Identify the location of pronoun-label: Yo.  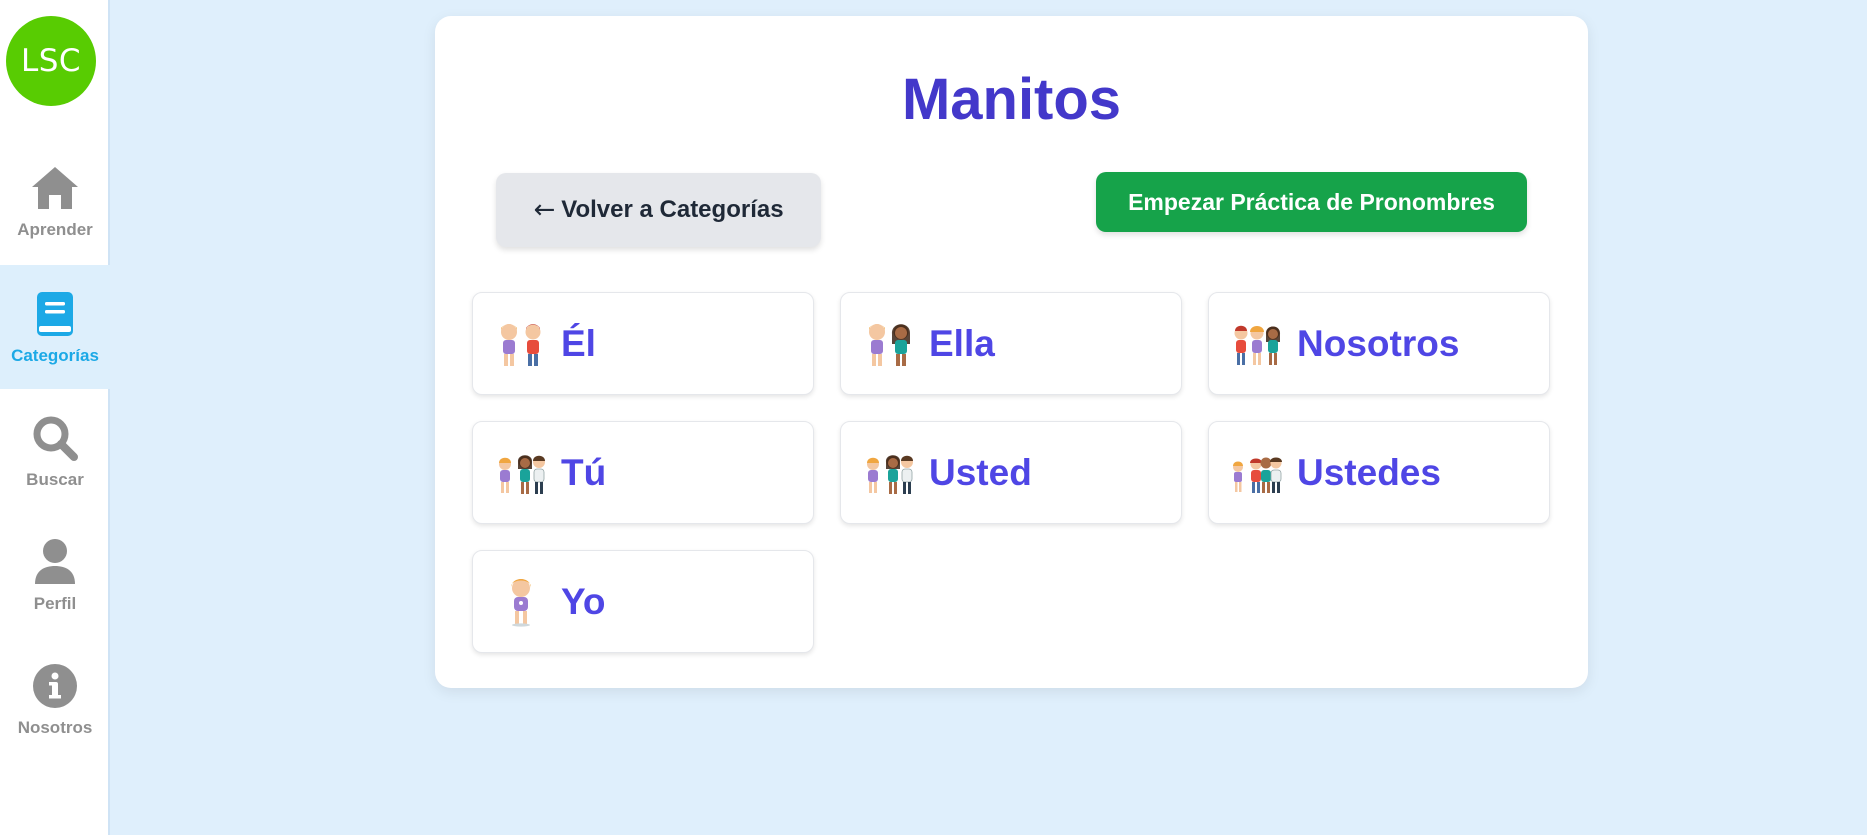
(583, 601).